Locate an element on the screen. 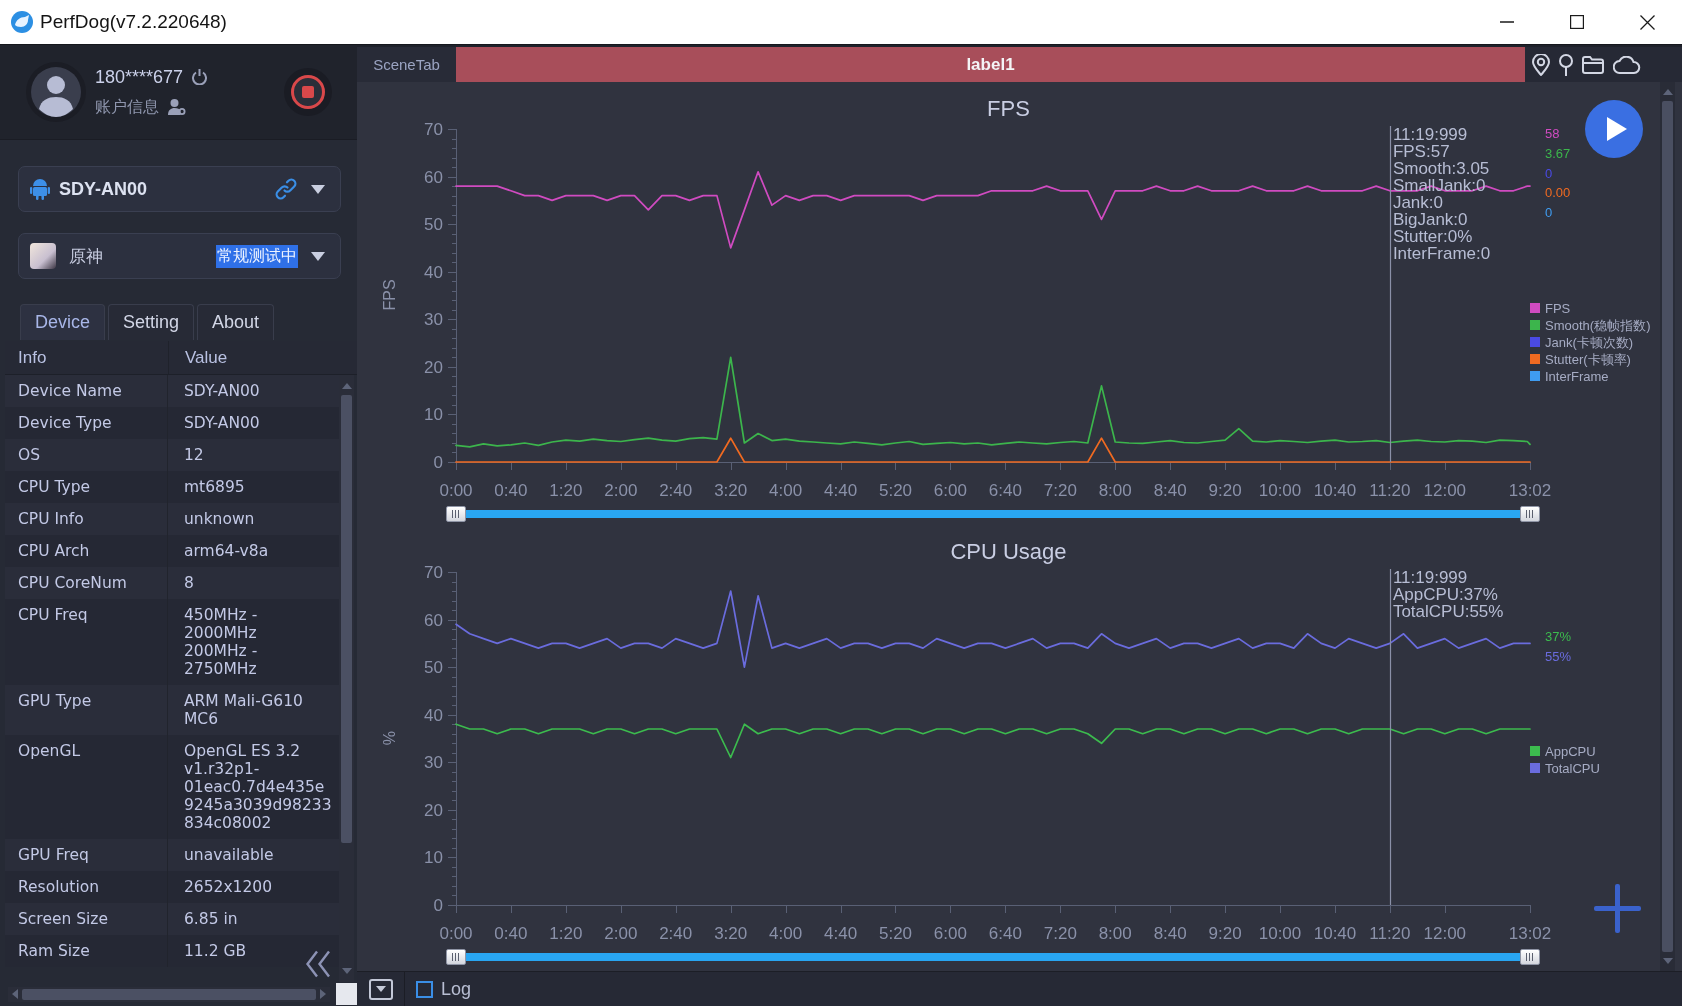 The height and width of the screenshot is (1006, 1682). add-button is located at coordinates (1617, 908).